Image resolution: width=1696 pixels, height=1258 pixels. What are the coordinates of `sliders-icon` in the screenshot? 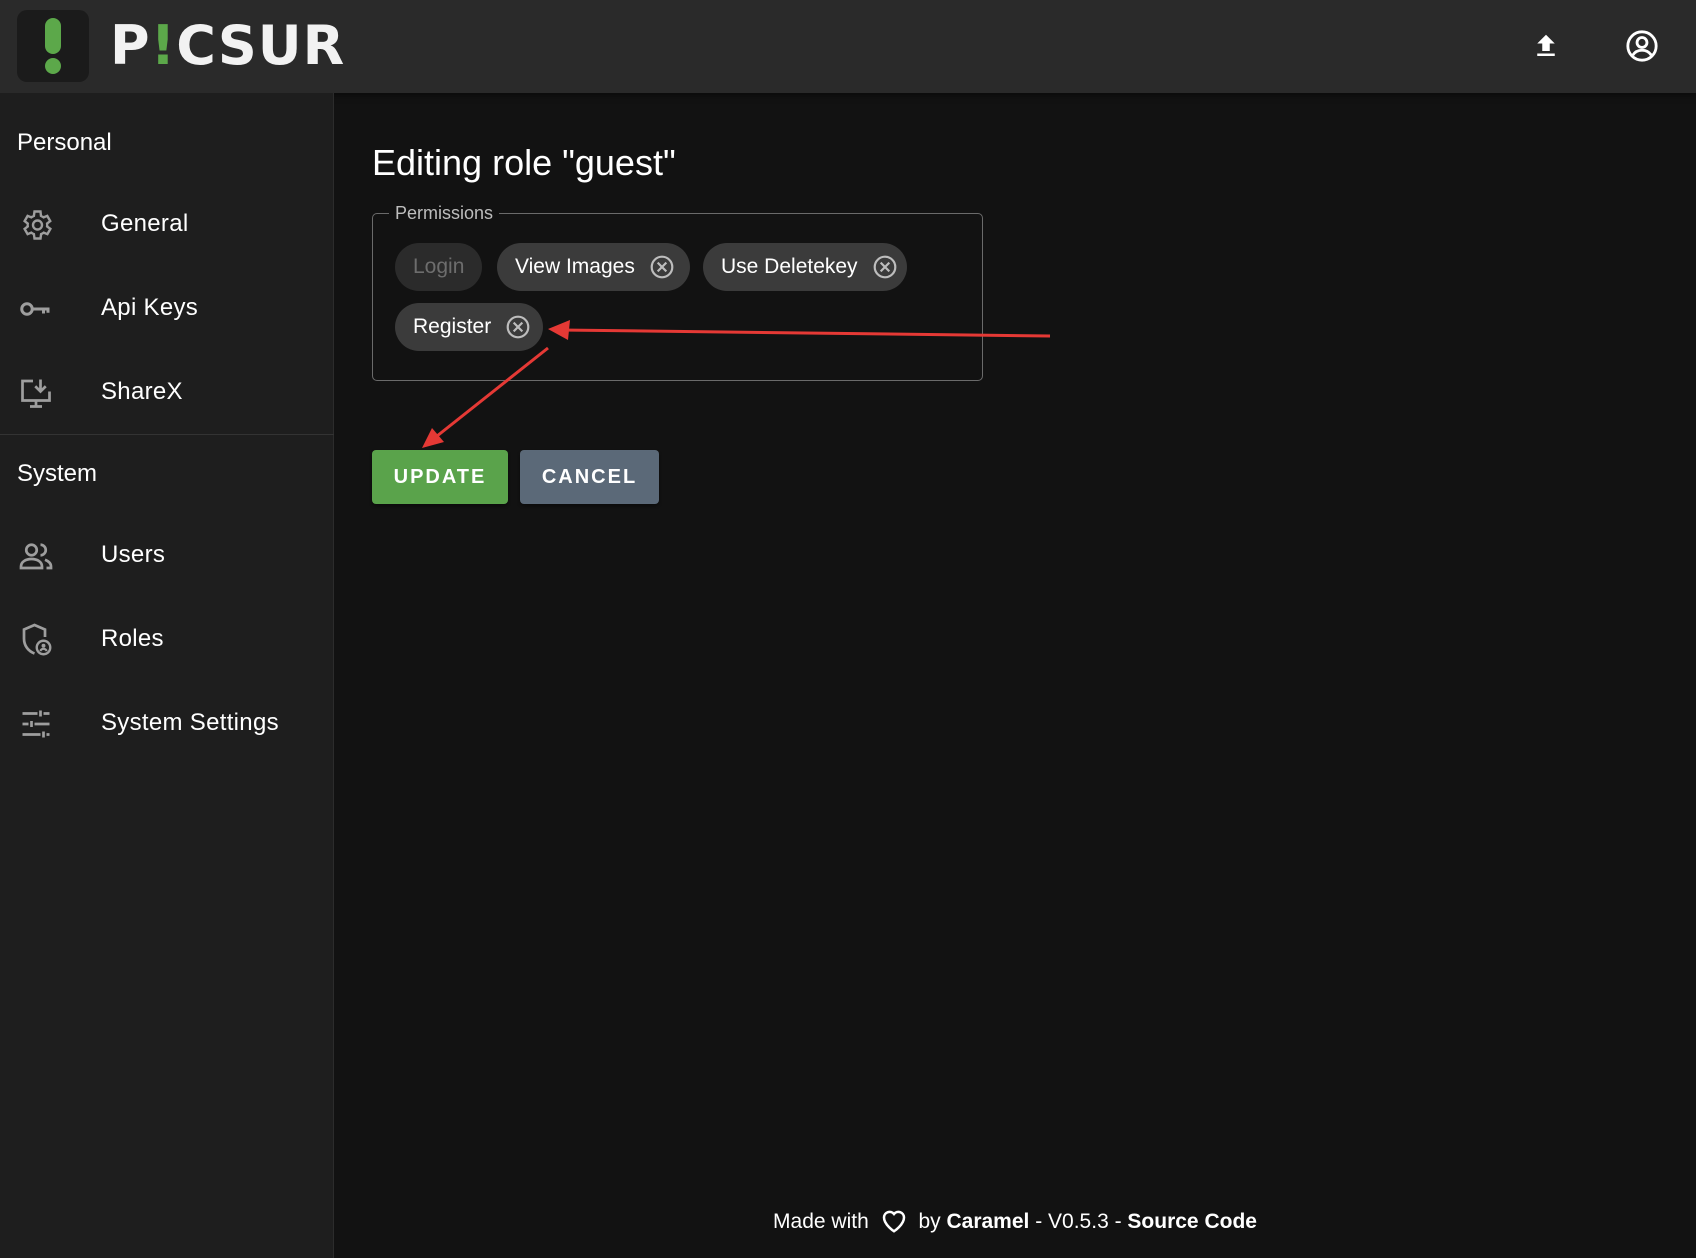 It's located at (36, 724).